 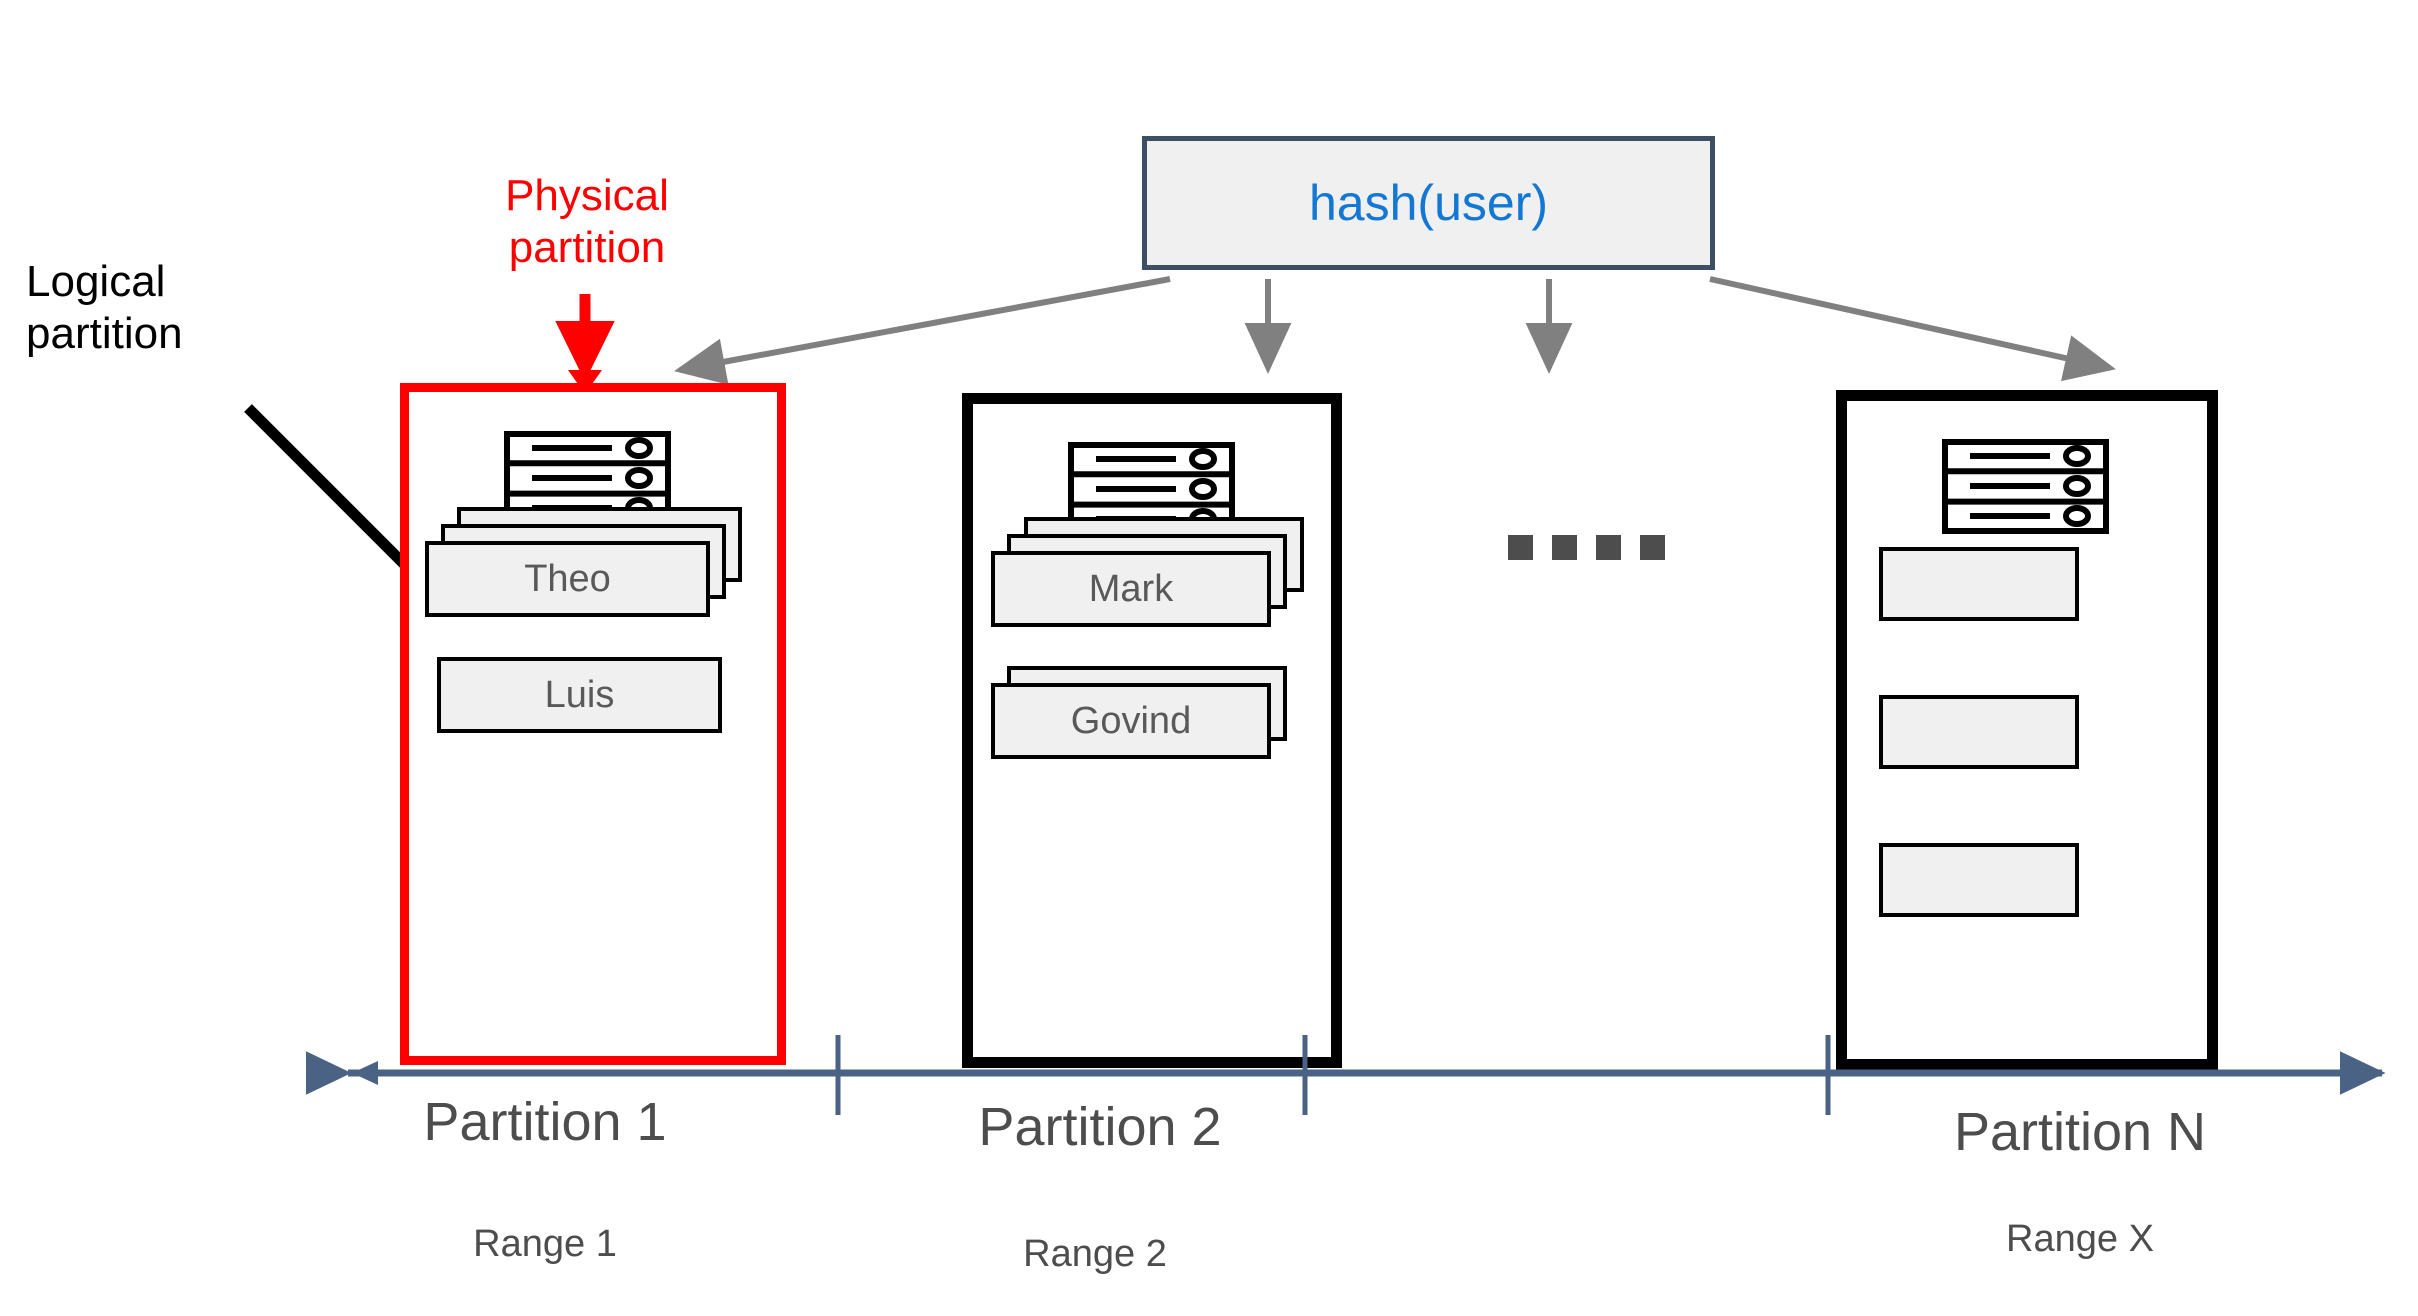 I want to click on document-stack-luis: Luis, so click(x=587, y=702).